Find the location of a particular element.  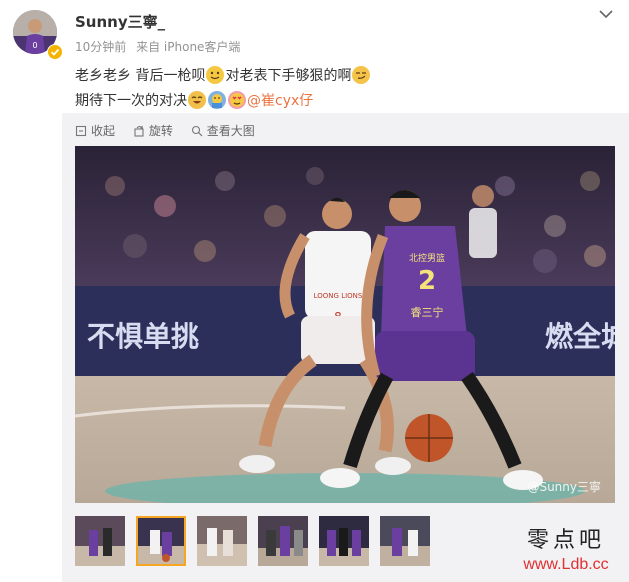

smirk-emoji-icon is located at coordinates (361, 75).